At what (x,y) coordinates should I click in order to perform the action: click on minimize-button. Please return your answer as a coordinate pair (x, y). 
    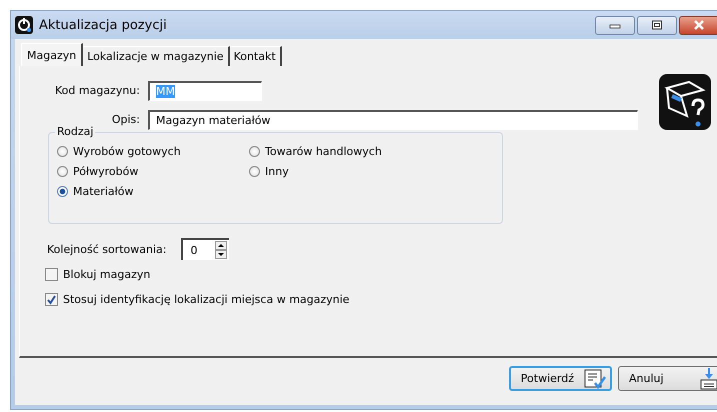
    Looking at the image, I should click on (615, 25).